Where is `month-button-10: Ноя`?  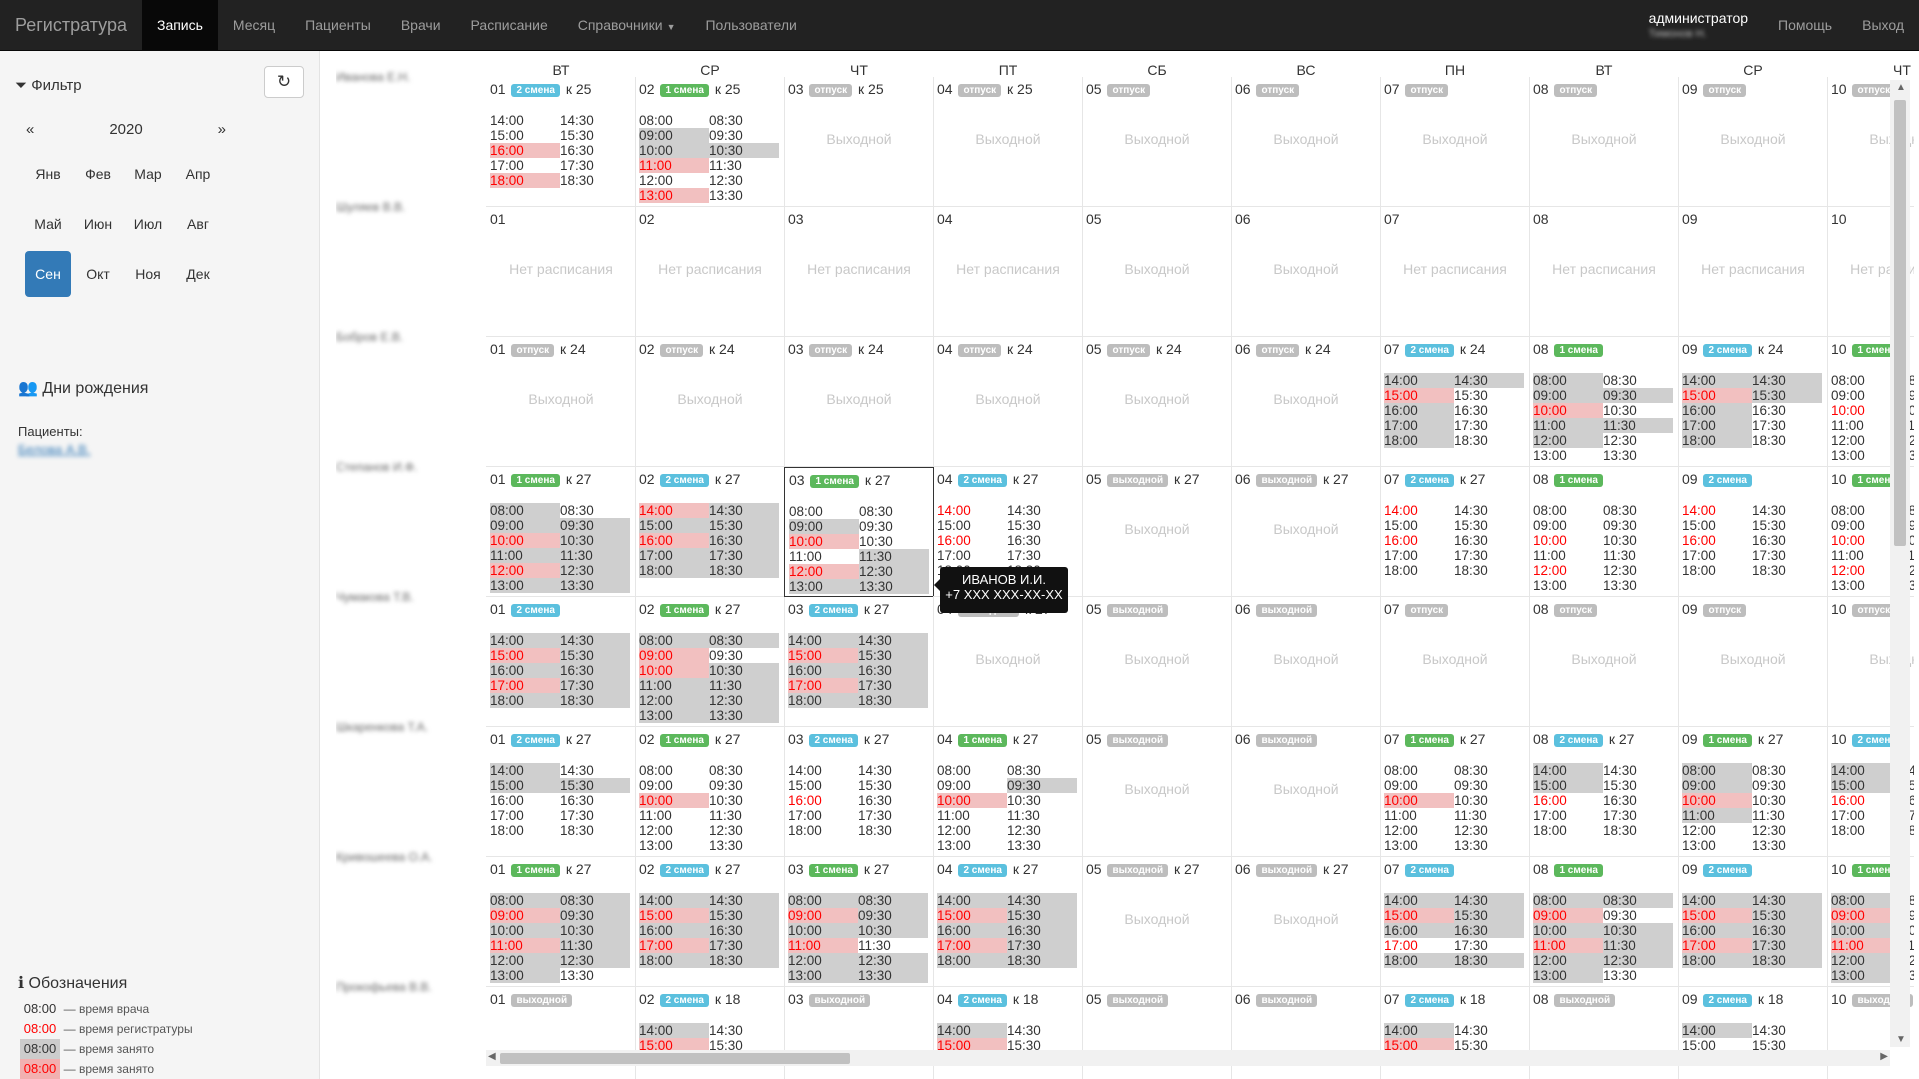 month-button-10: Ноя is located at coordinates (148, 274).